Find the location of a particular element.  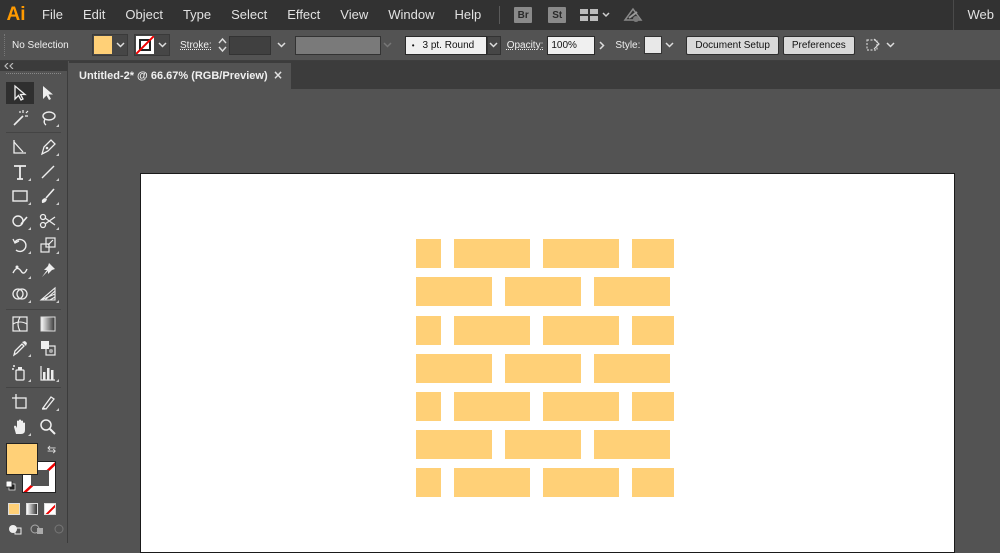

color-mode-icon is located at coordinates (14, 509).